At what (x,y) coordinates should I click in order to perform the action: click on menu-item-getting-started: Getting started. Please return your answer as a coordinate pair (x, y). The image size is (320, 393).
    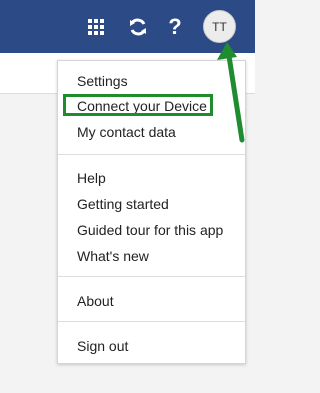
    Looking at the image, I should click on (123, 204).